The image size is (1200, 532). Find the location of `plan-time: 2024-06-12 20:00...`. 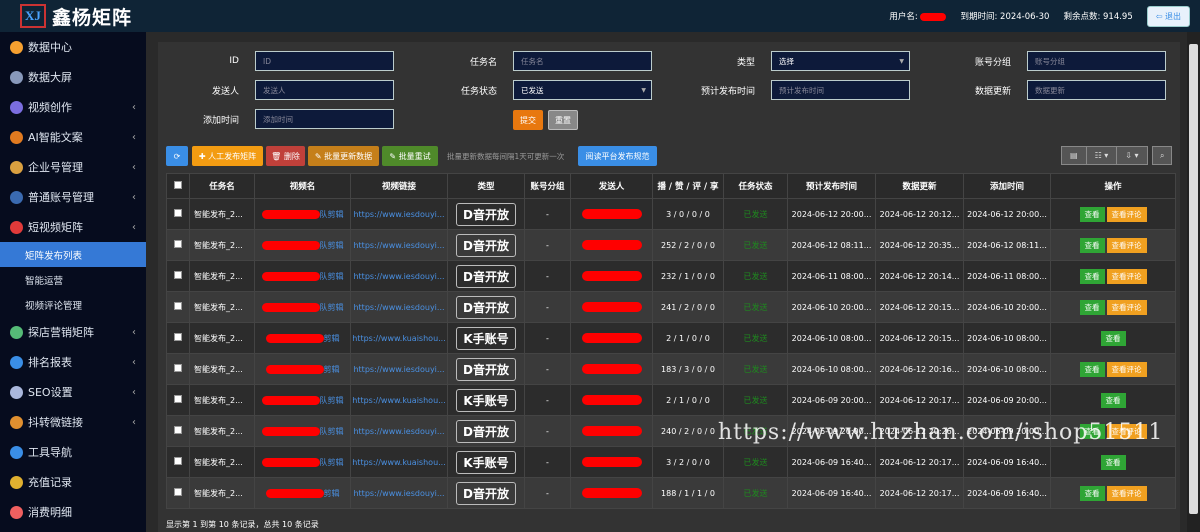

plan-time: 2024-06-12 20:00... is located at coordinates (831, 214).